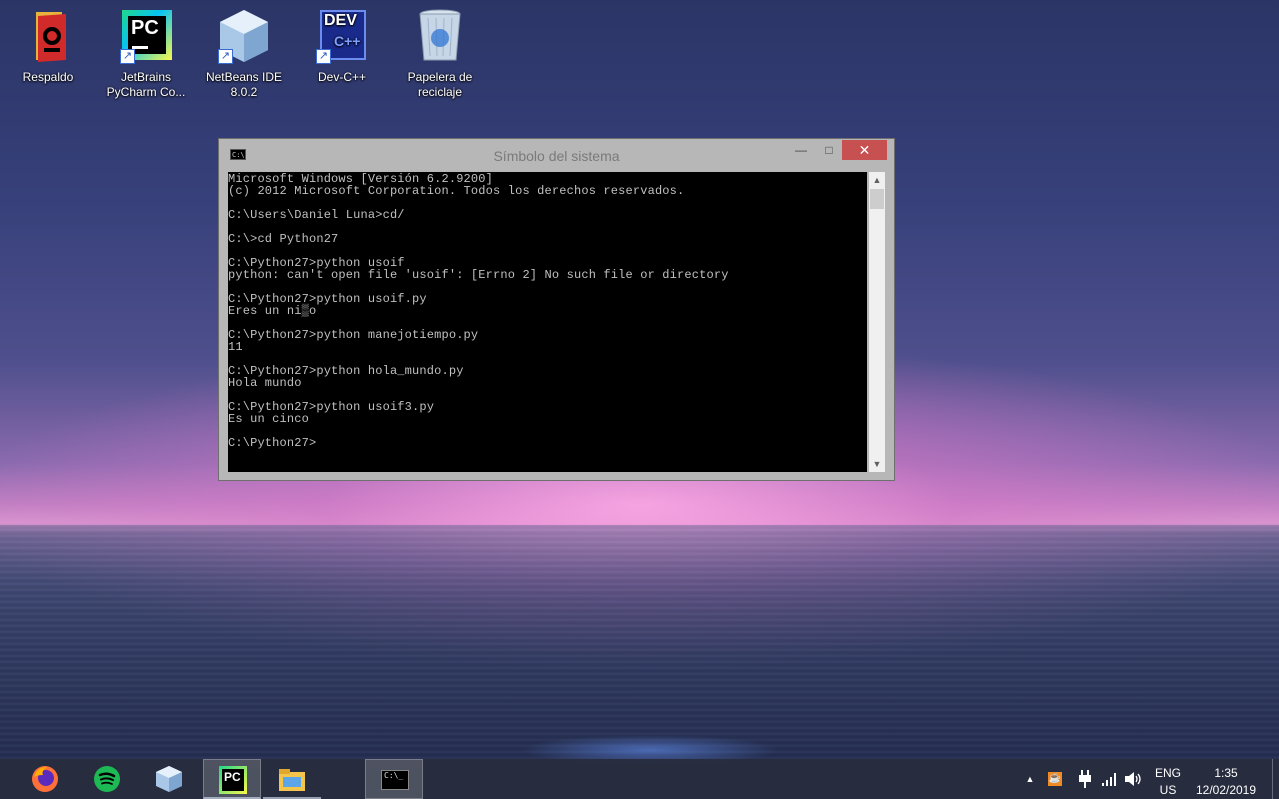  What do you see at coordinates (829, 150) in the screenshot?
I see `maximize-button: □` at bounding box center [829, 150].